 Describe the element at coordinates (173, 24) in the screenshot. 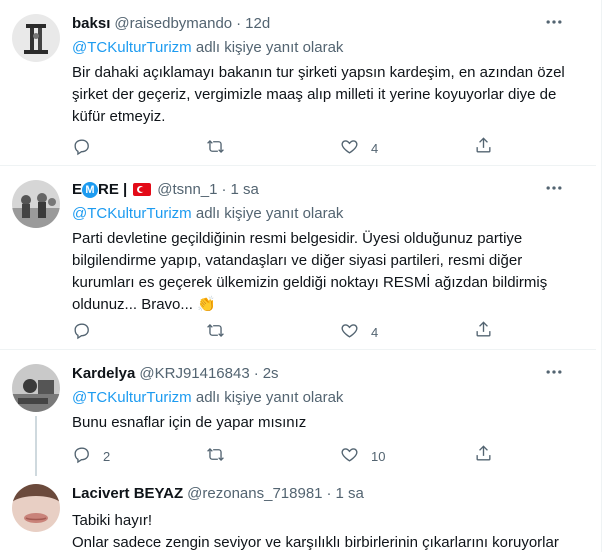

I see `user-handle: @raisedbymando` at that location.